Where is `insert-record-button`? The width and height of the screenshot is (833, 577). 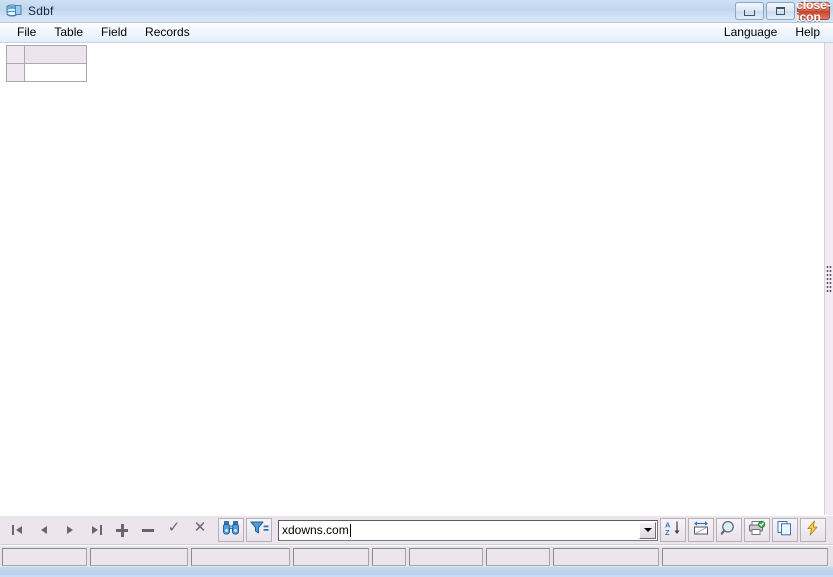
insert-record-button is located at coordinates (122, 530).